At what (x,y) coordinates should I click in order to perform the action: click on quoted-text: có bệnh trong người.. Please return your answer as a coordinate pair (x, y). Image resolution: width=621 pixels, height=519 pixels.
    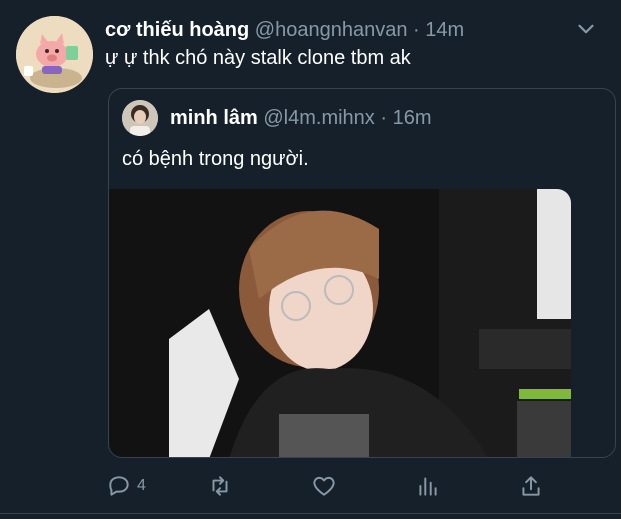
    Looking at the image, I should click on (215, 159).